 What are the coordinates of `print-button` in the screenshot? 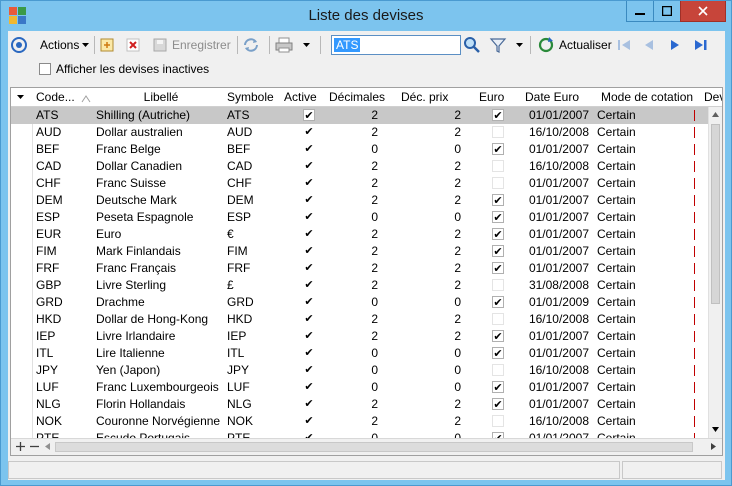 It's located at (284, 45).